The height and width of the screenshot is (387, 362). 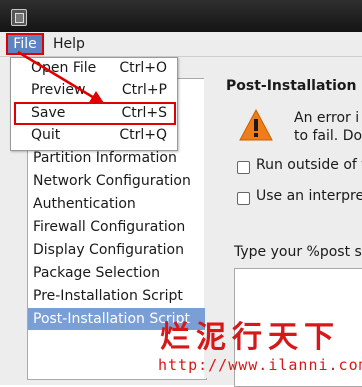 I want to click on run-outside-label: Run outside of t, so click(x=309, y=165).